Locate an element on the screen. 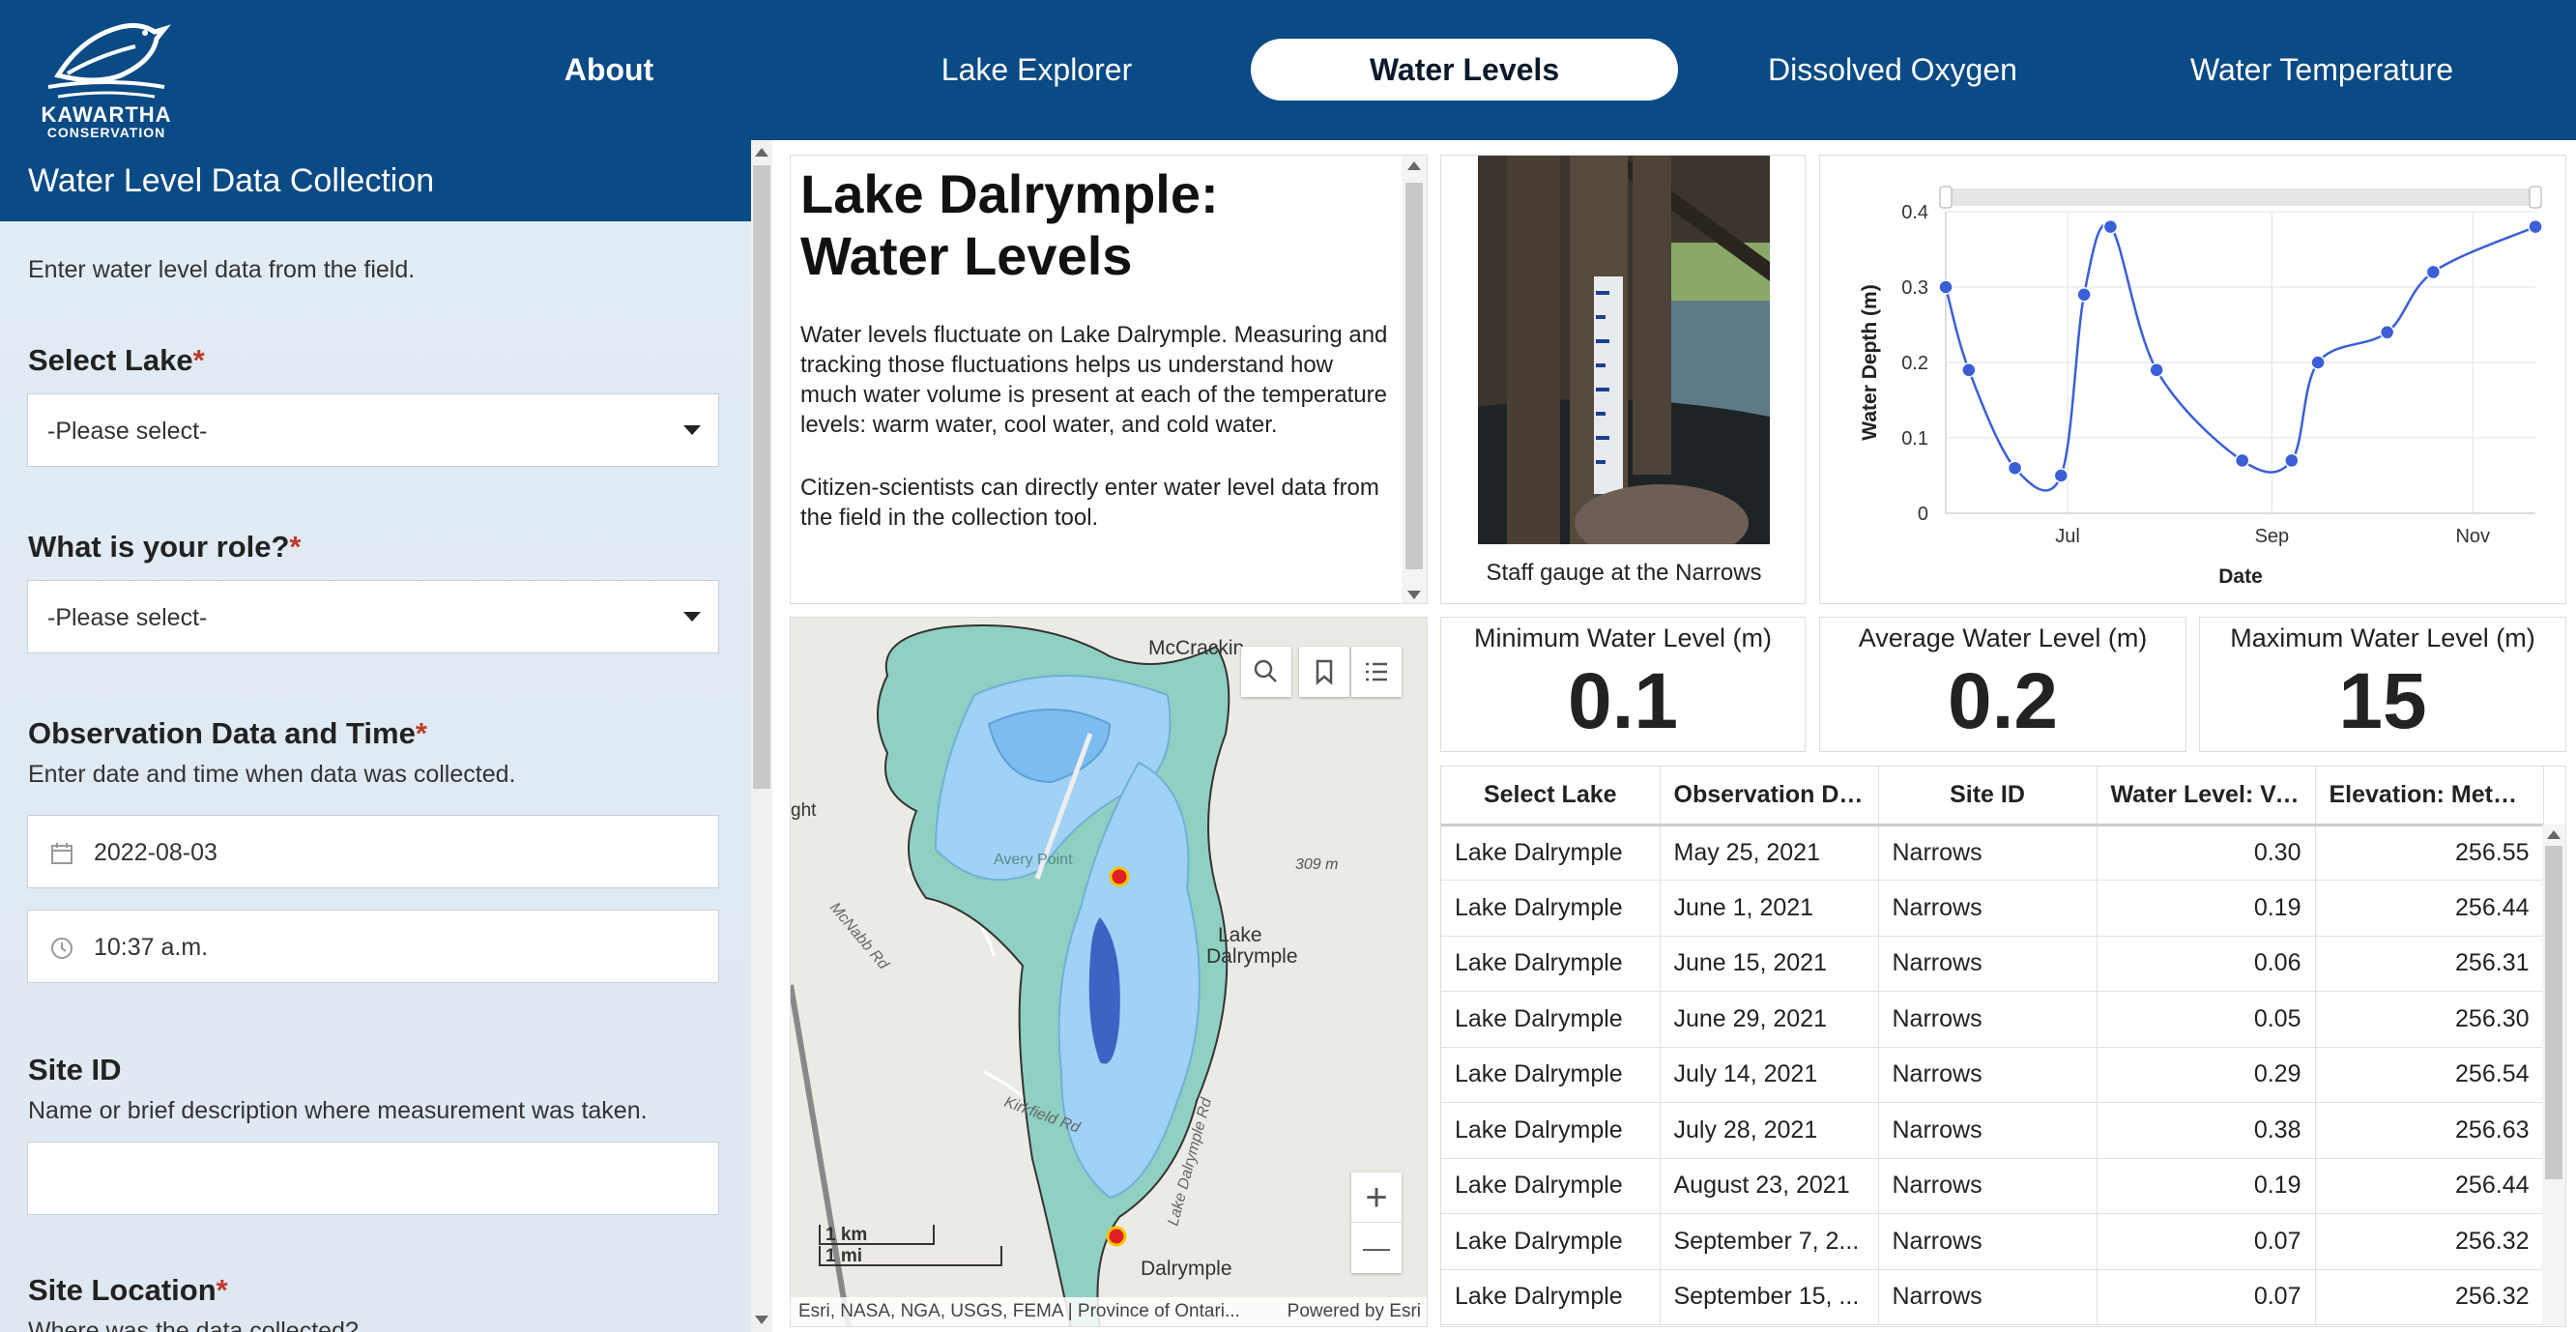  x-tick-label: Sep is located at coordinates (2272, 536).